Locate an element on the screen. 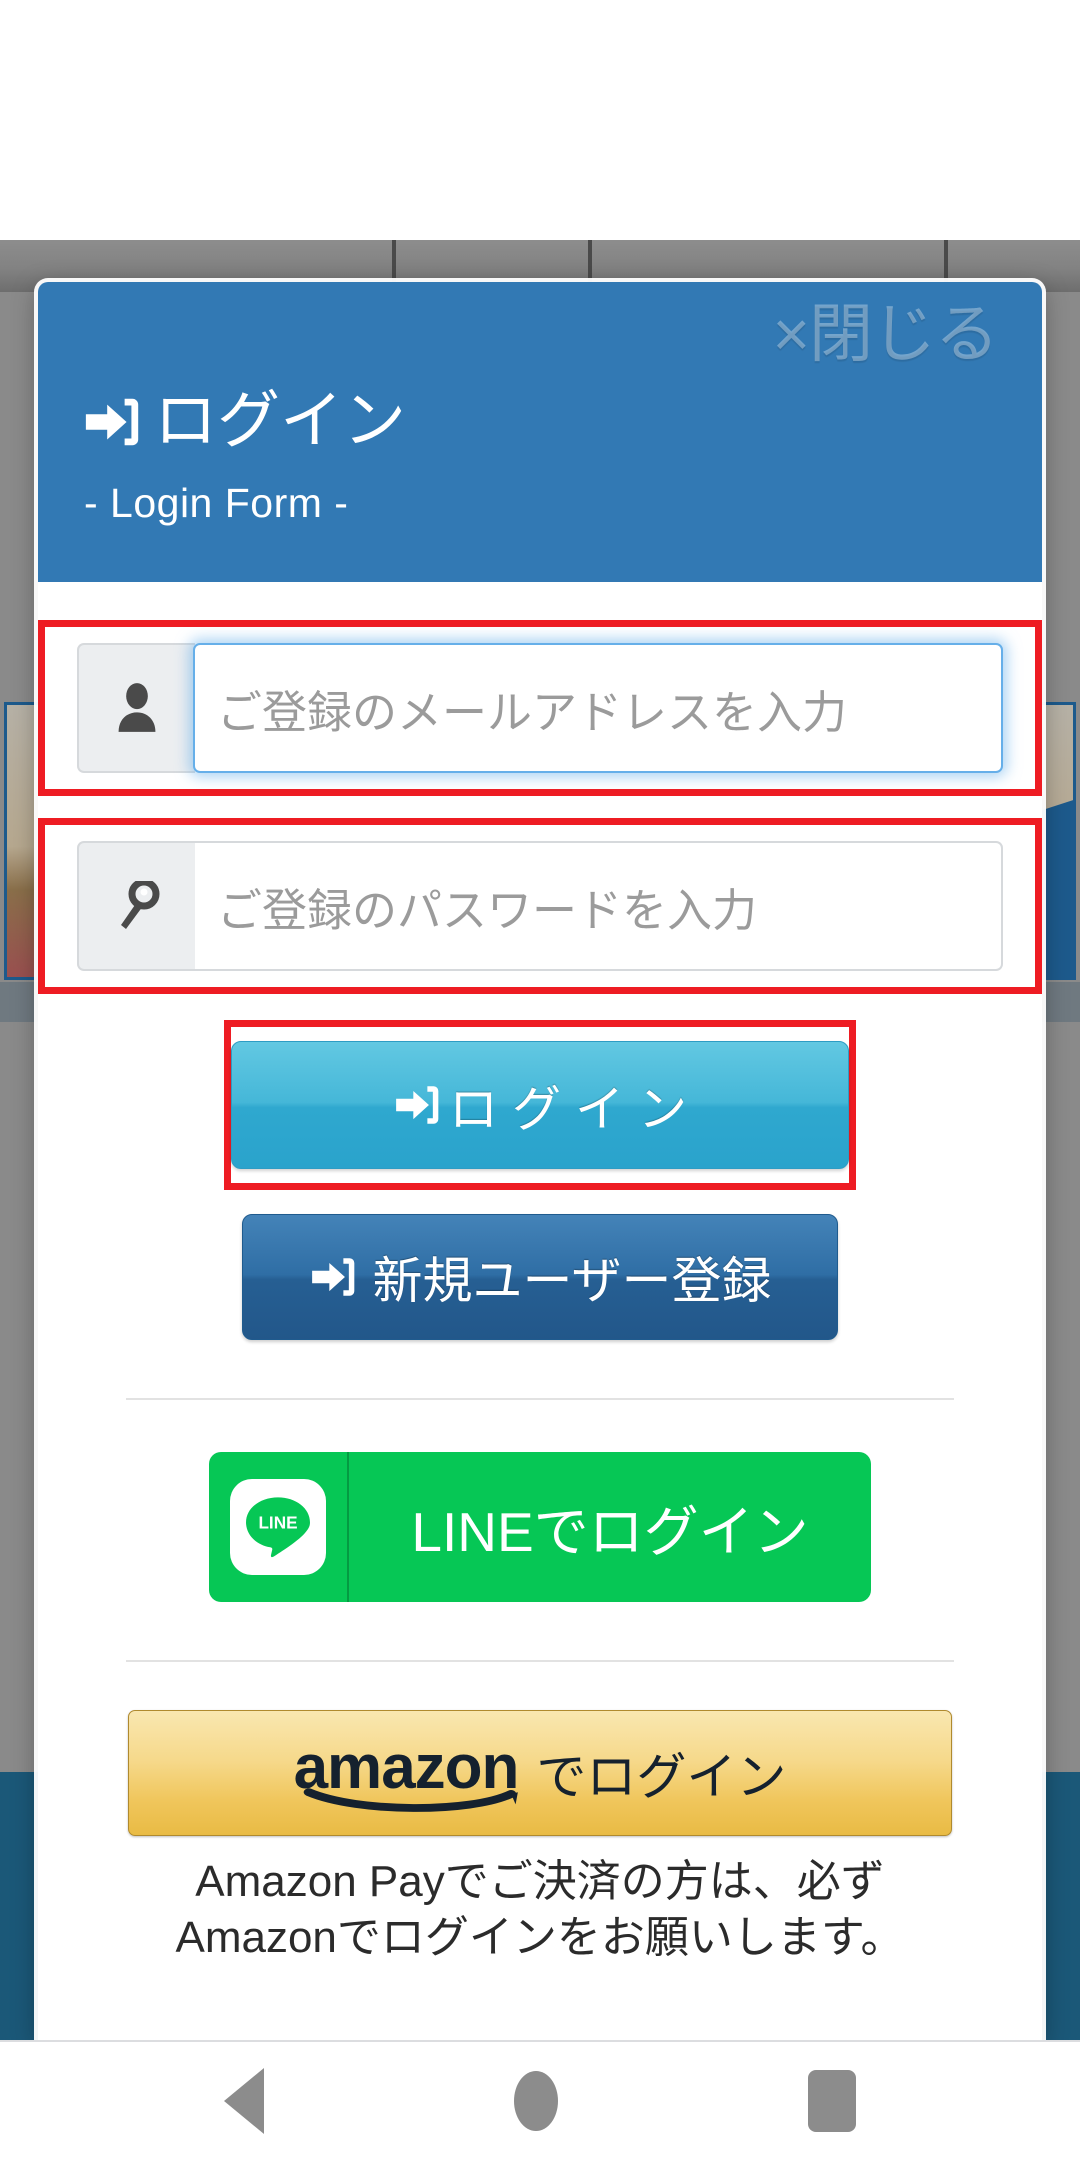  password-field-highlight: ご登録のパスワードを入力 is located at coordinates (540, 906).